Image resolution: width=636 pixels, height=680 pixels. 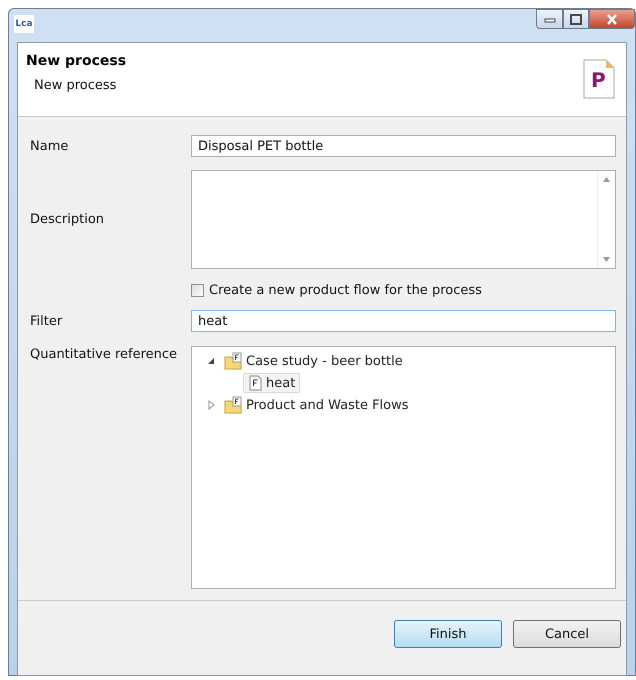 What do you see at coordinates (606, 179) in the screenshot?
I see `scroll-up-icon` at bounding box center [606, 179].